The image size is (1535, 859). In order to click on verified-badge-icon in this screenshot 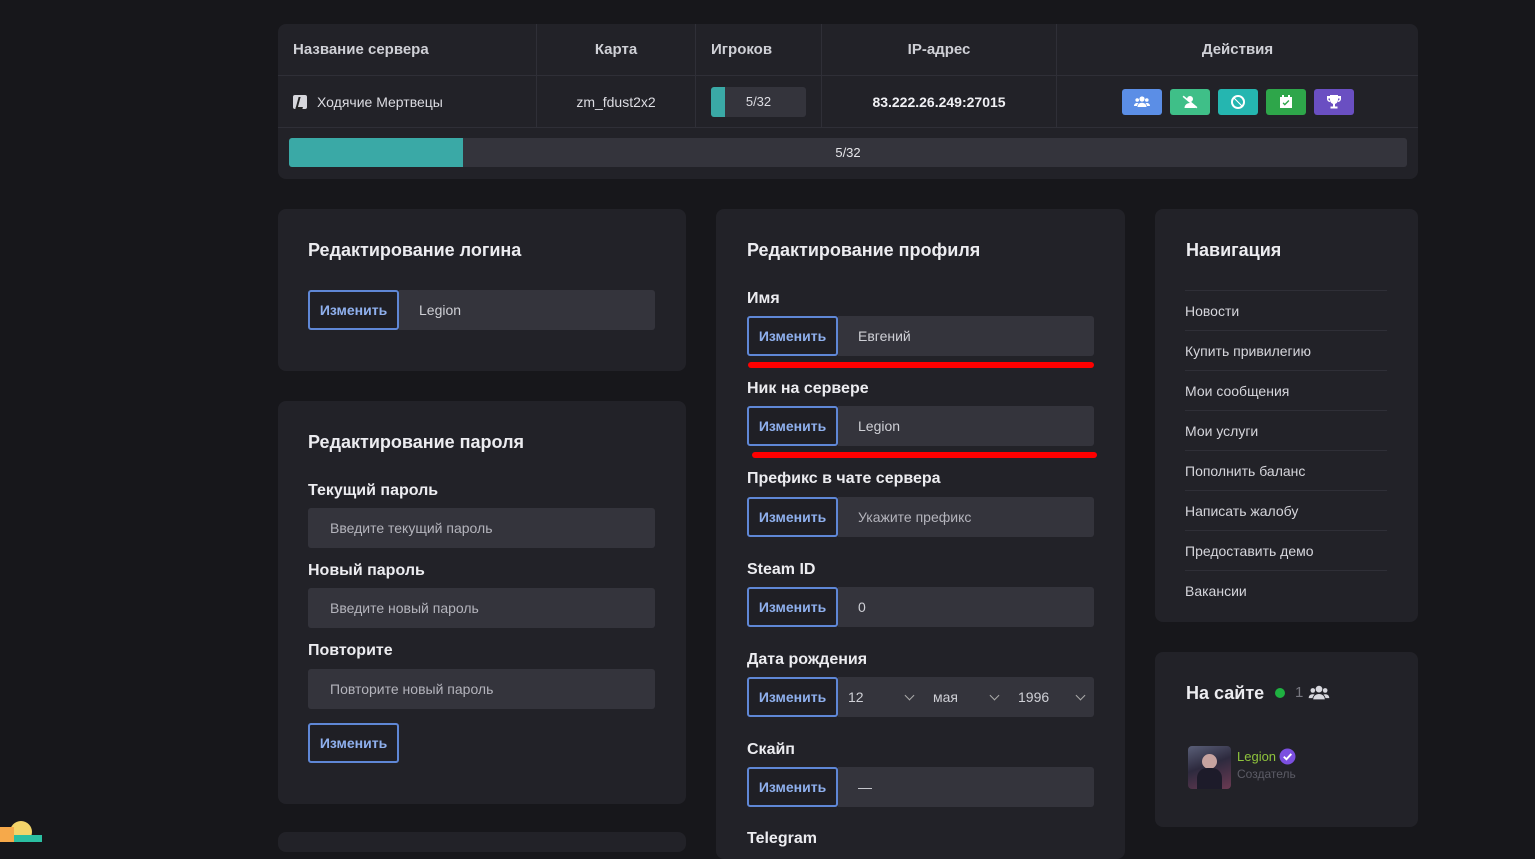, I will do `click(1287, 756)`.